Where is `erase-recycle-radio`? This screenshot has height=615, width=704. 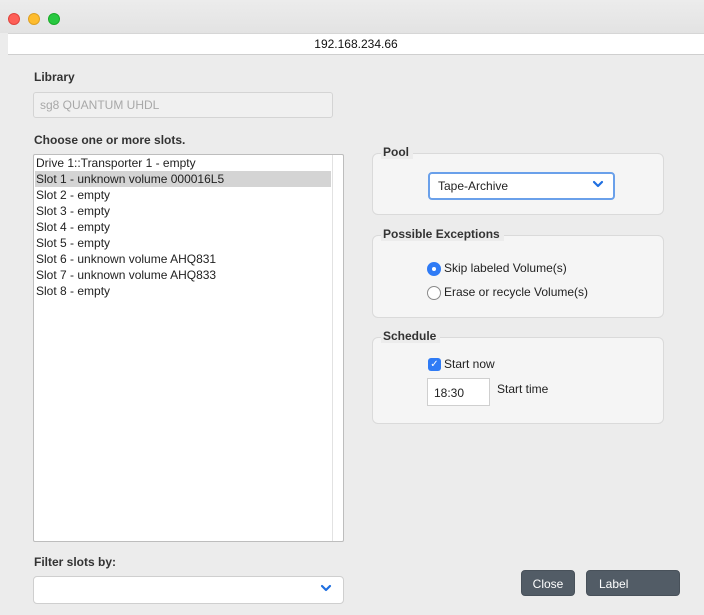
erase-recycle-radio is located at coordinates (434, 293).